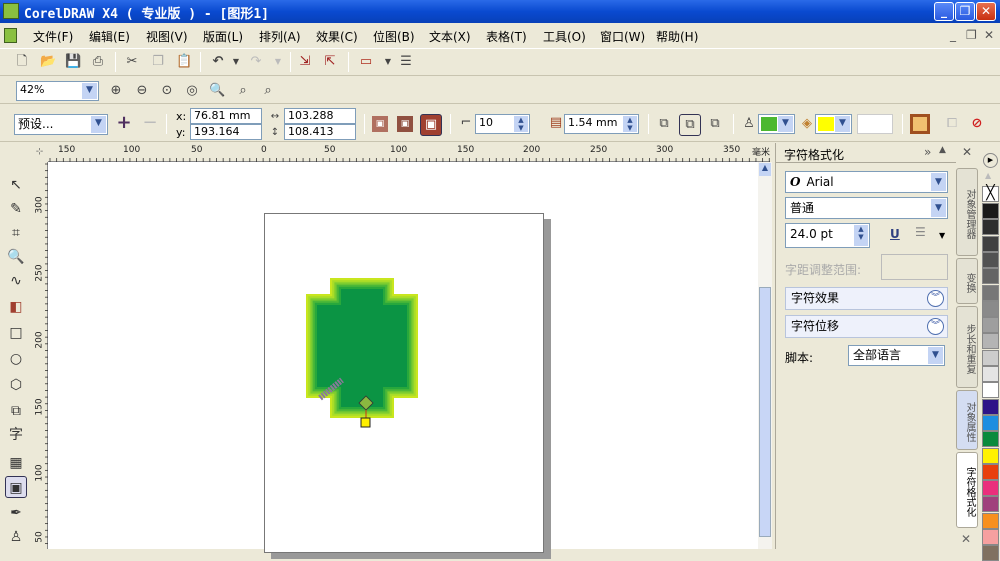  Describe the element at coordinates (16, 537) in the screenshot. I see `outline-tool-icon: ♙` at that location.